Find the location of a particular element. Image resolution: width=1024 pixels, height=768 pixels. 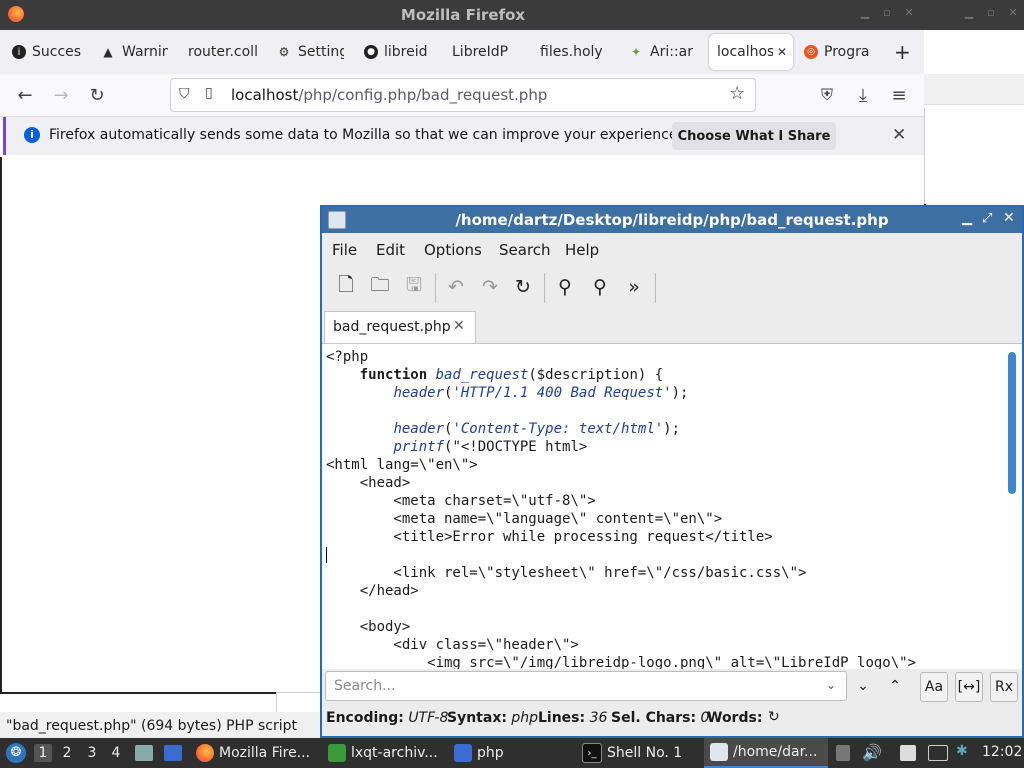

menu-file: File is located at coordinates (344, 250).